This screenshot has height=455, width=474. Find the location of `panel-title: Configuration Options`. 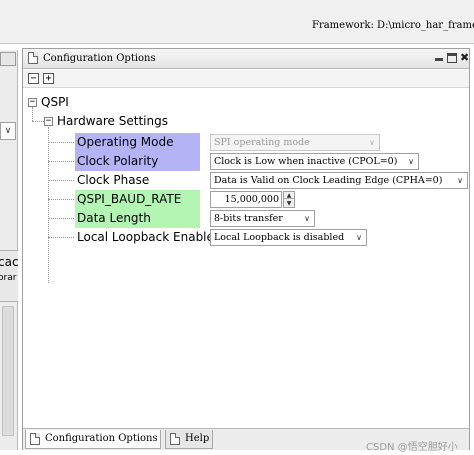

panel-title: Configuration Options is located at coordinates (99, 58).